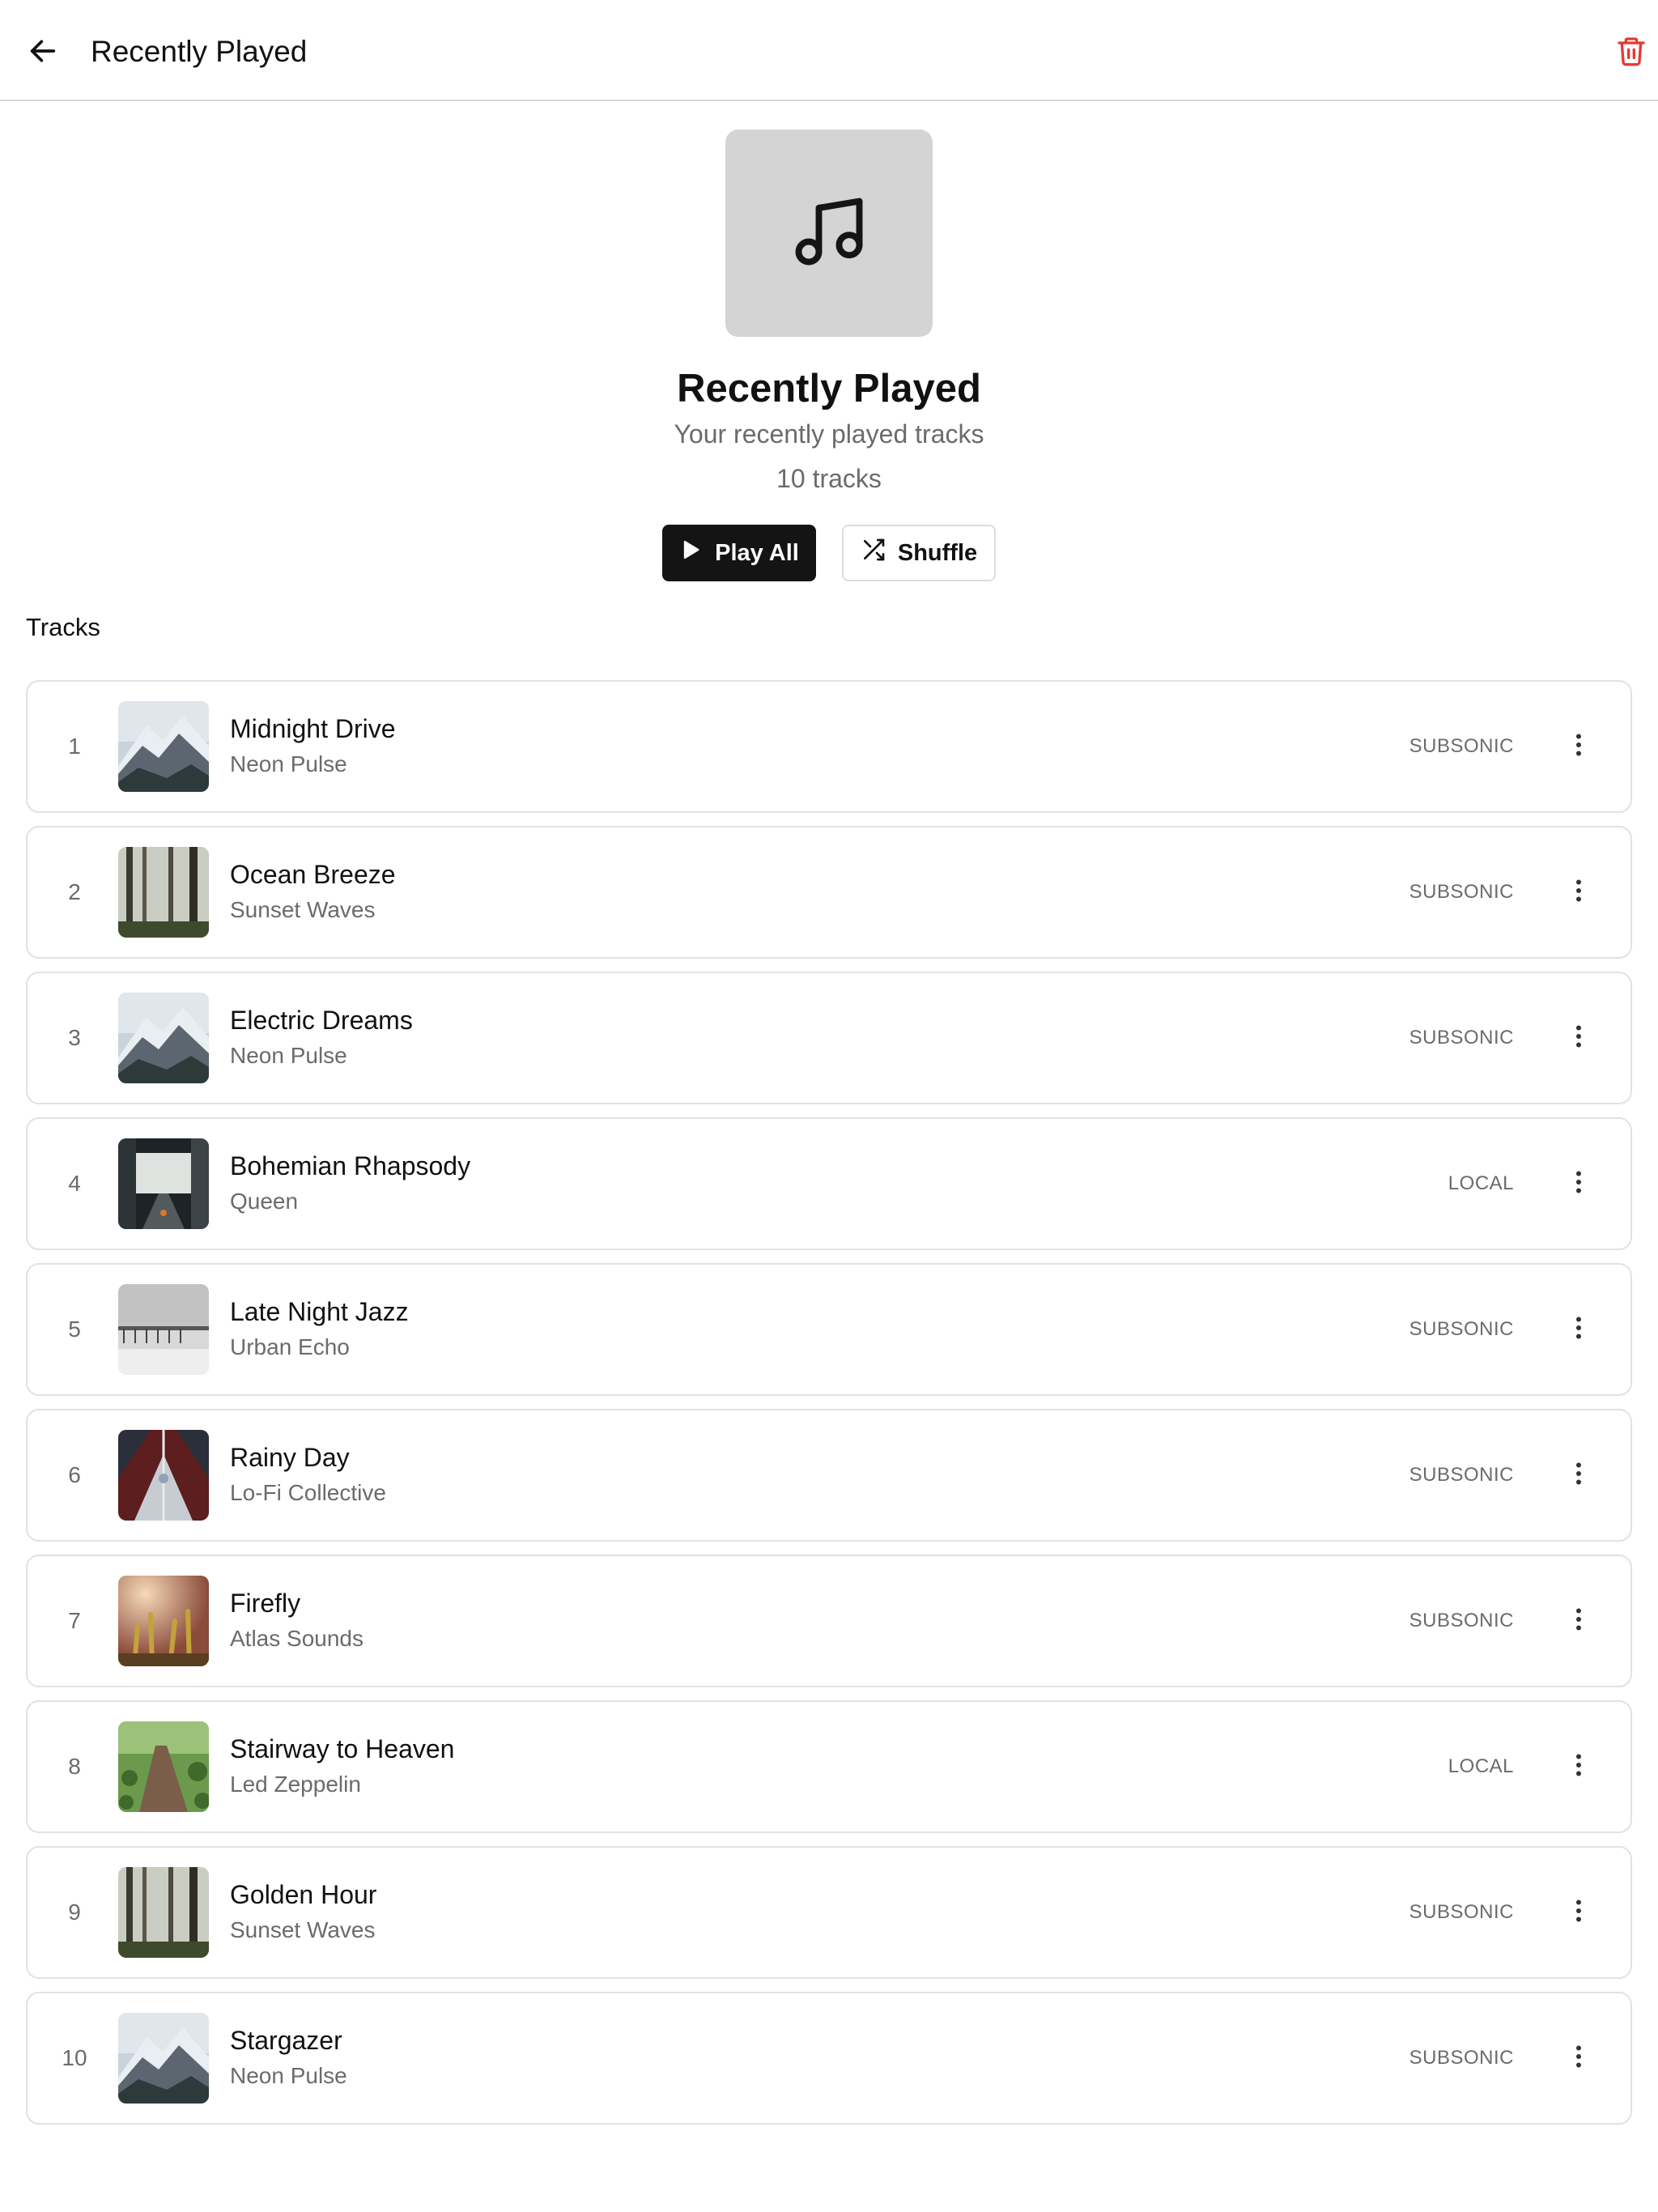  What do you see at coordinates (74, 1474) in the screenshot?
I see `track-number: 6` at bounding box center [74, 1474].